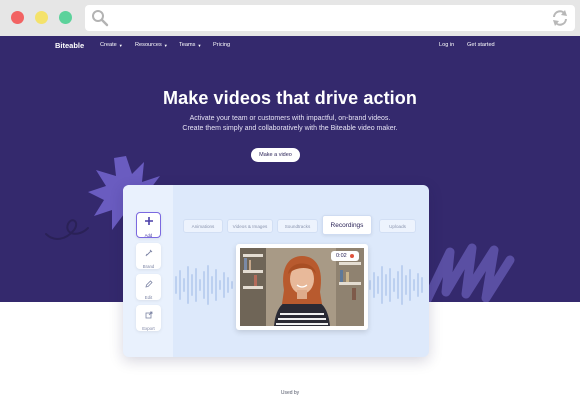 The height and width of the screenshot is (400, 580). What do you see at coordinates (111, 45) in the screenshot?
I see `nav-create: Create ▼` at bounding box center [111, 45].